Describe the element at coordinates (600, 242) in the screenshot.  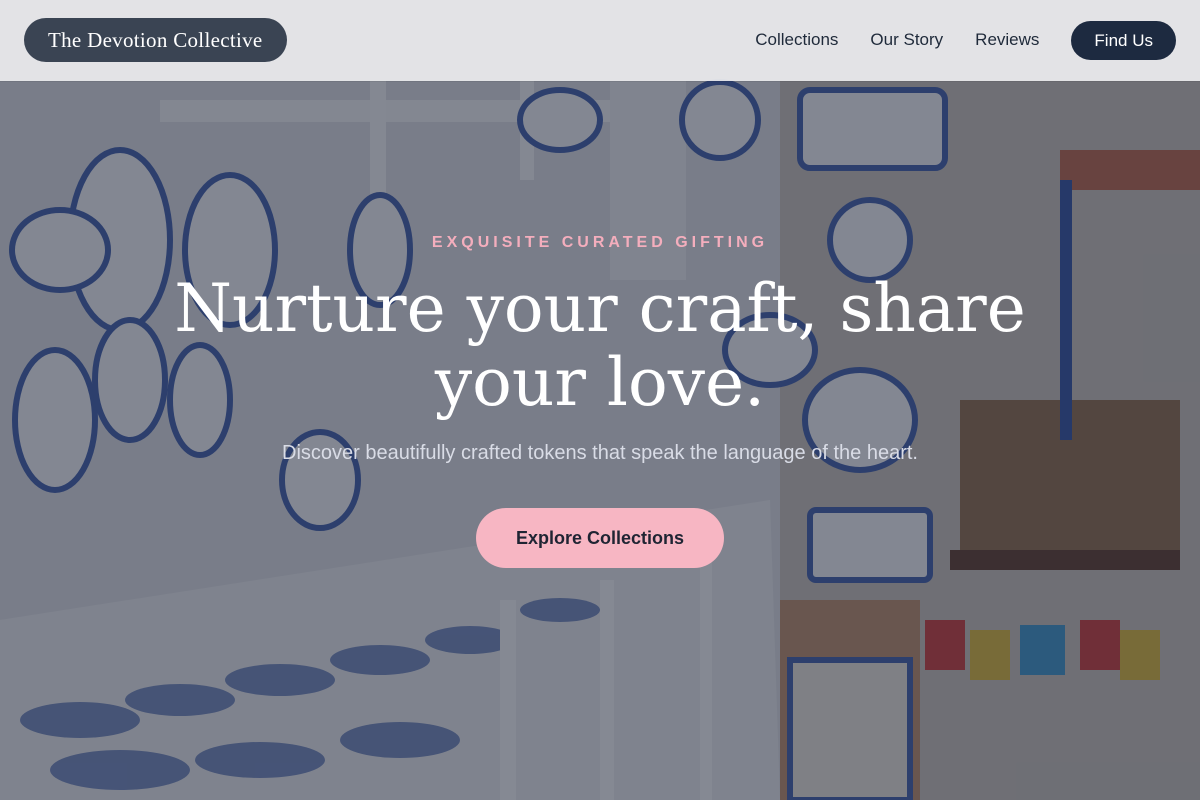
I see `hero-eyebrow: EXQUISITE CURATED GIFTING` at that location.